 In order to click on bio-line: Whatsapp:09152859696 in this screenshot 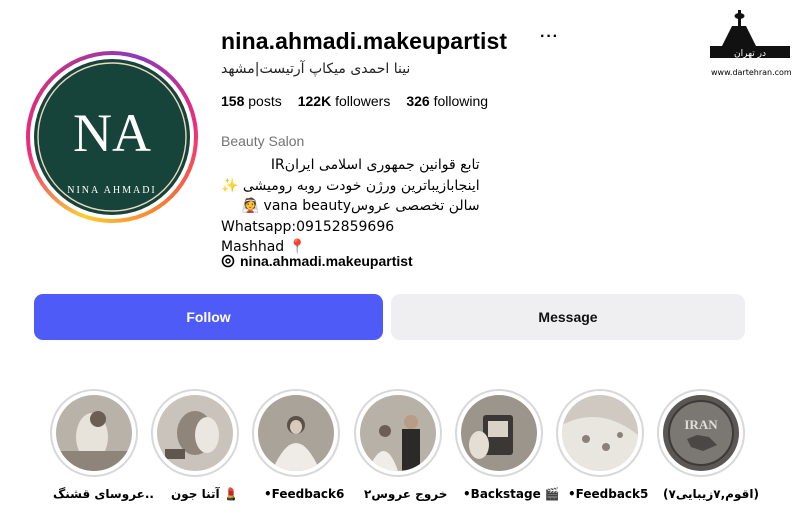, I will do `click(308, 226)`.